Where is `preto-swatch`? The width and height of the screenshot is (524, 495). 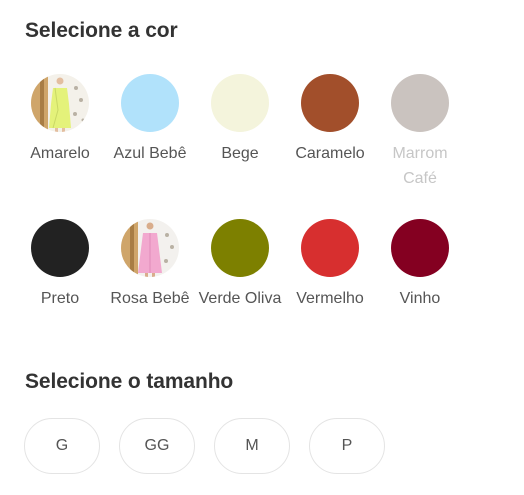 preto-swatch is located at coordinates (60, 248).